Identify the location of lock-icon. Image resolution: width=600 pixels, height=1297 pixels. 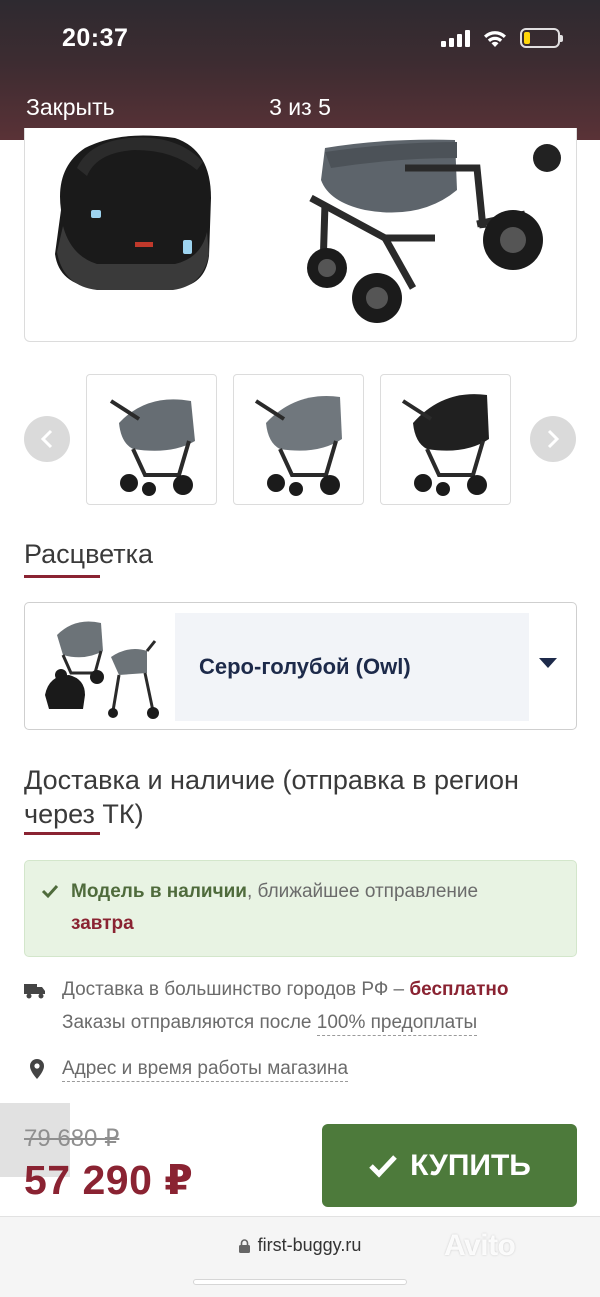
(244, 1246).